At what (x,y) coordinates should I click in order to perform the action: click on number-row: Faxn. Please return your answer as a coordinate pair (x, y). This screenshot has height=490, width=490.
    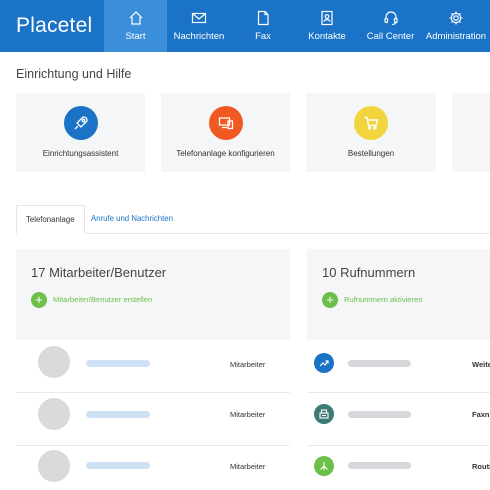
    Looking at the image, I should click on (398, 419).